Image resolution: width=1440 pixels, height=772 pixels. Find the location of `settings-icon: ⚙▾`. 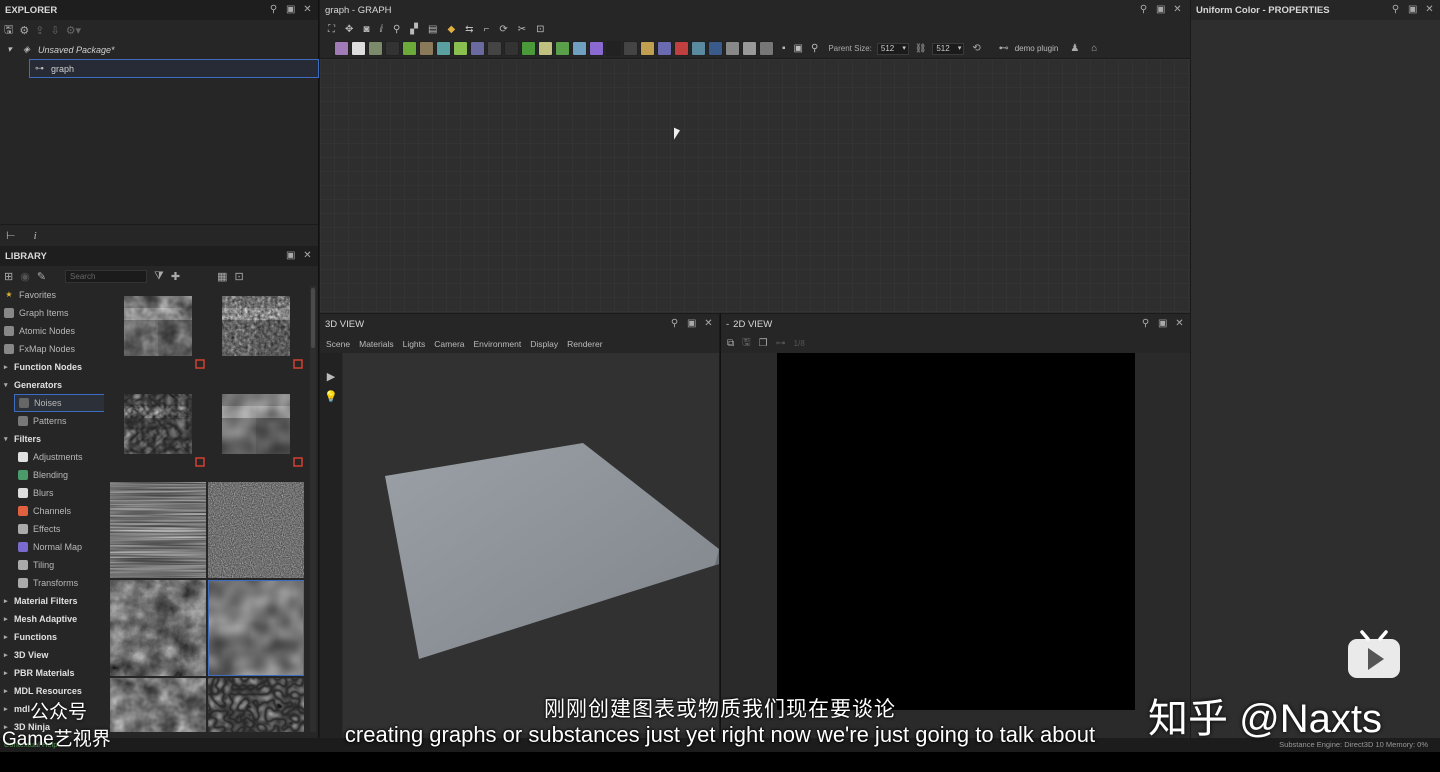

settings-icon: ⚙▾ is located at coordinates (73, 30).